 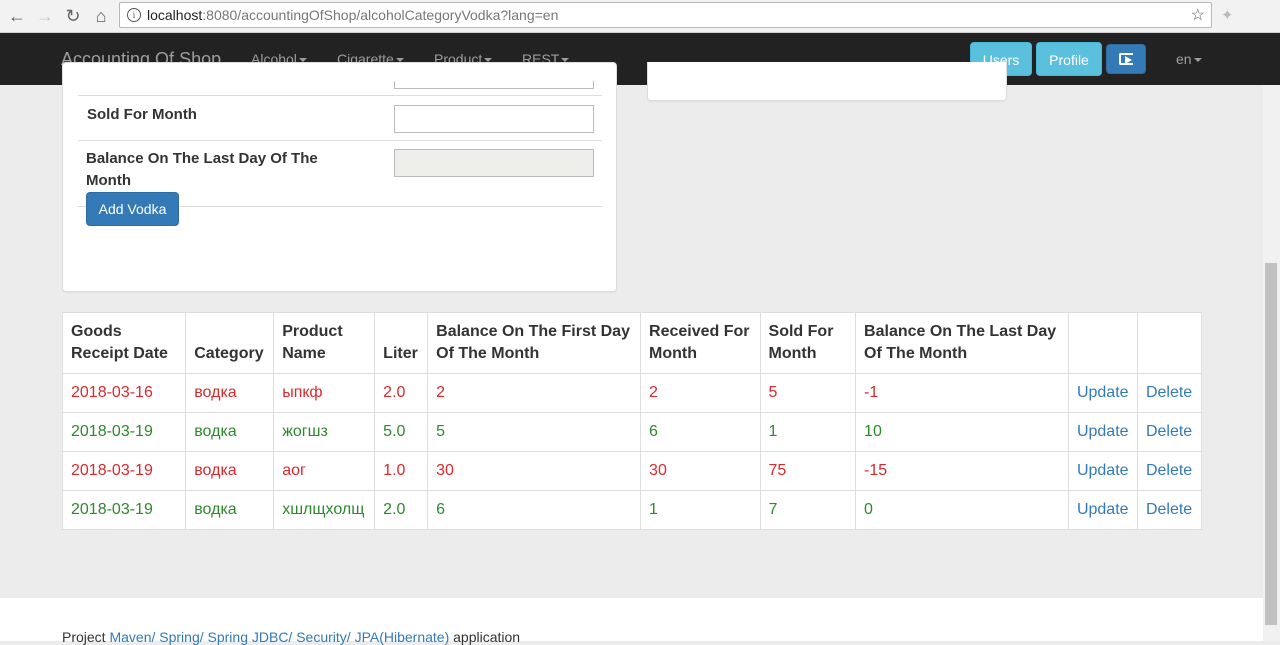 I want to click on logout-icon, so click(x=1126, y=58).